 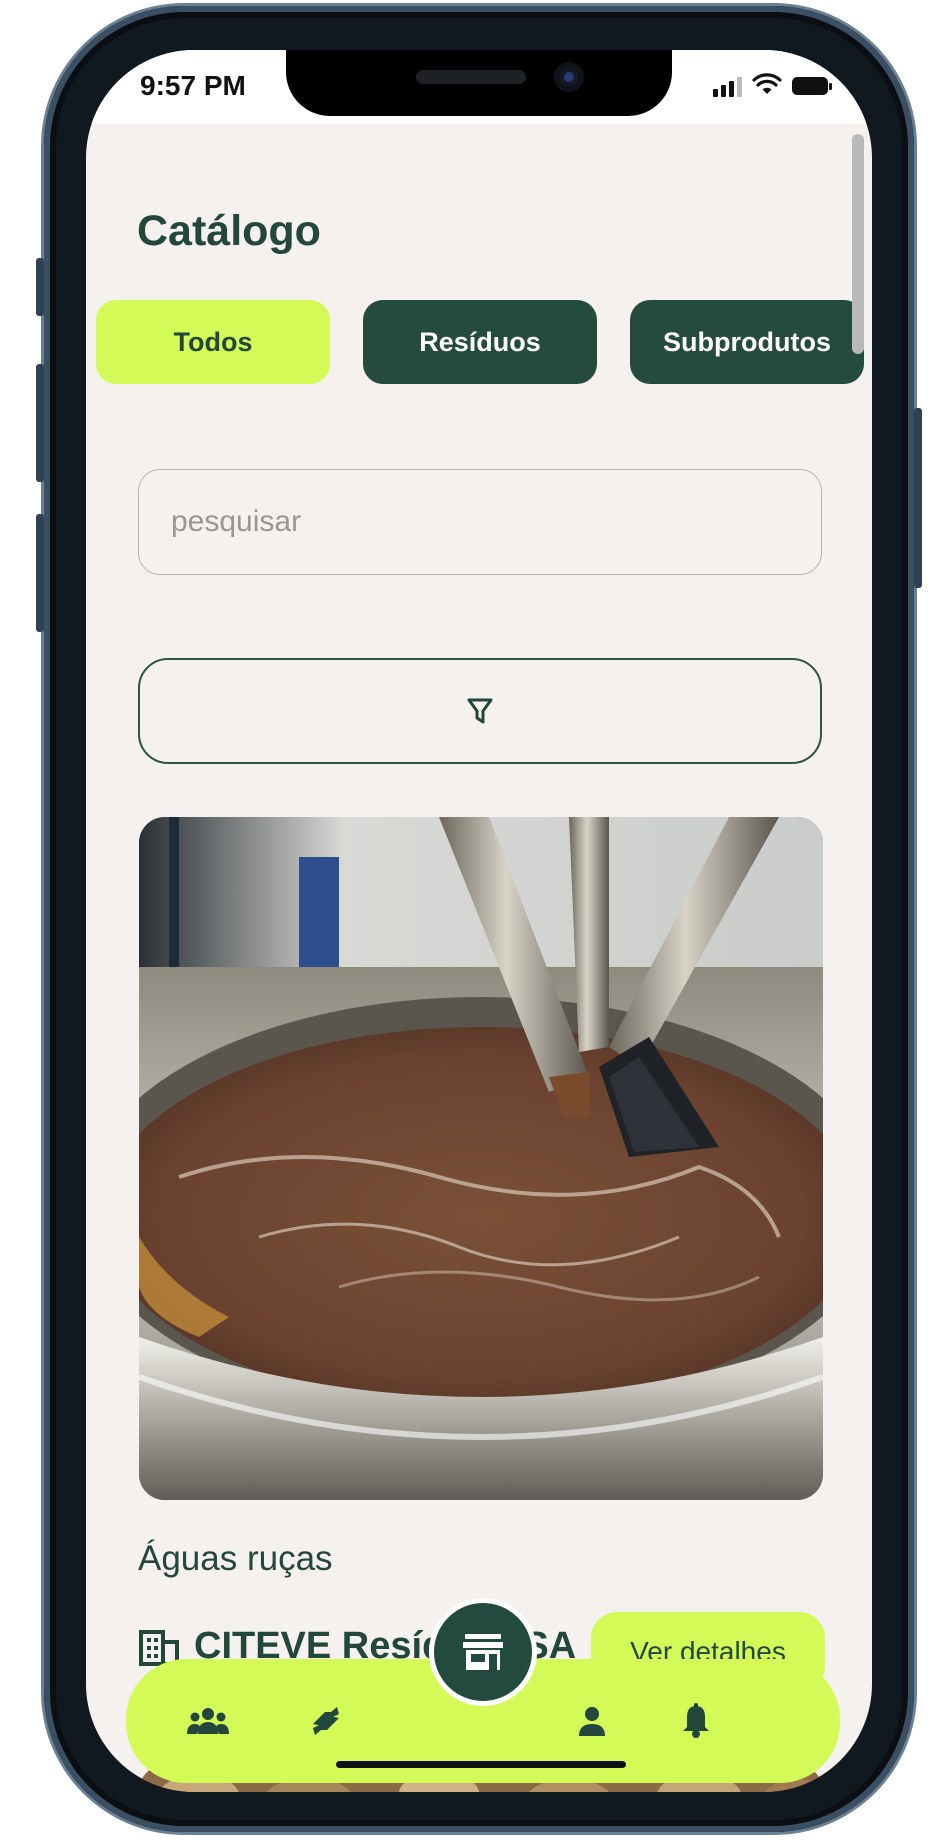 I want to click on bell-icon, so click(x=696, y=1721).